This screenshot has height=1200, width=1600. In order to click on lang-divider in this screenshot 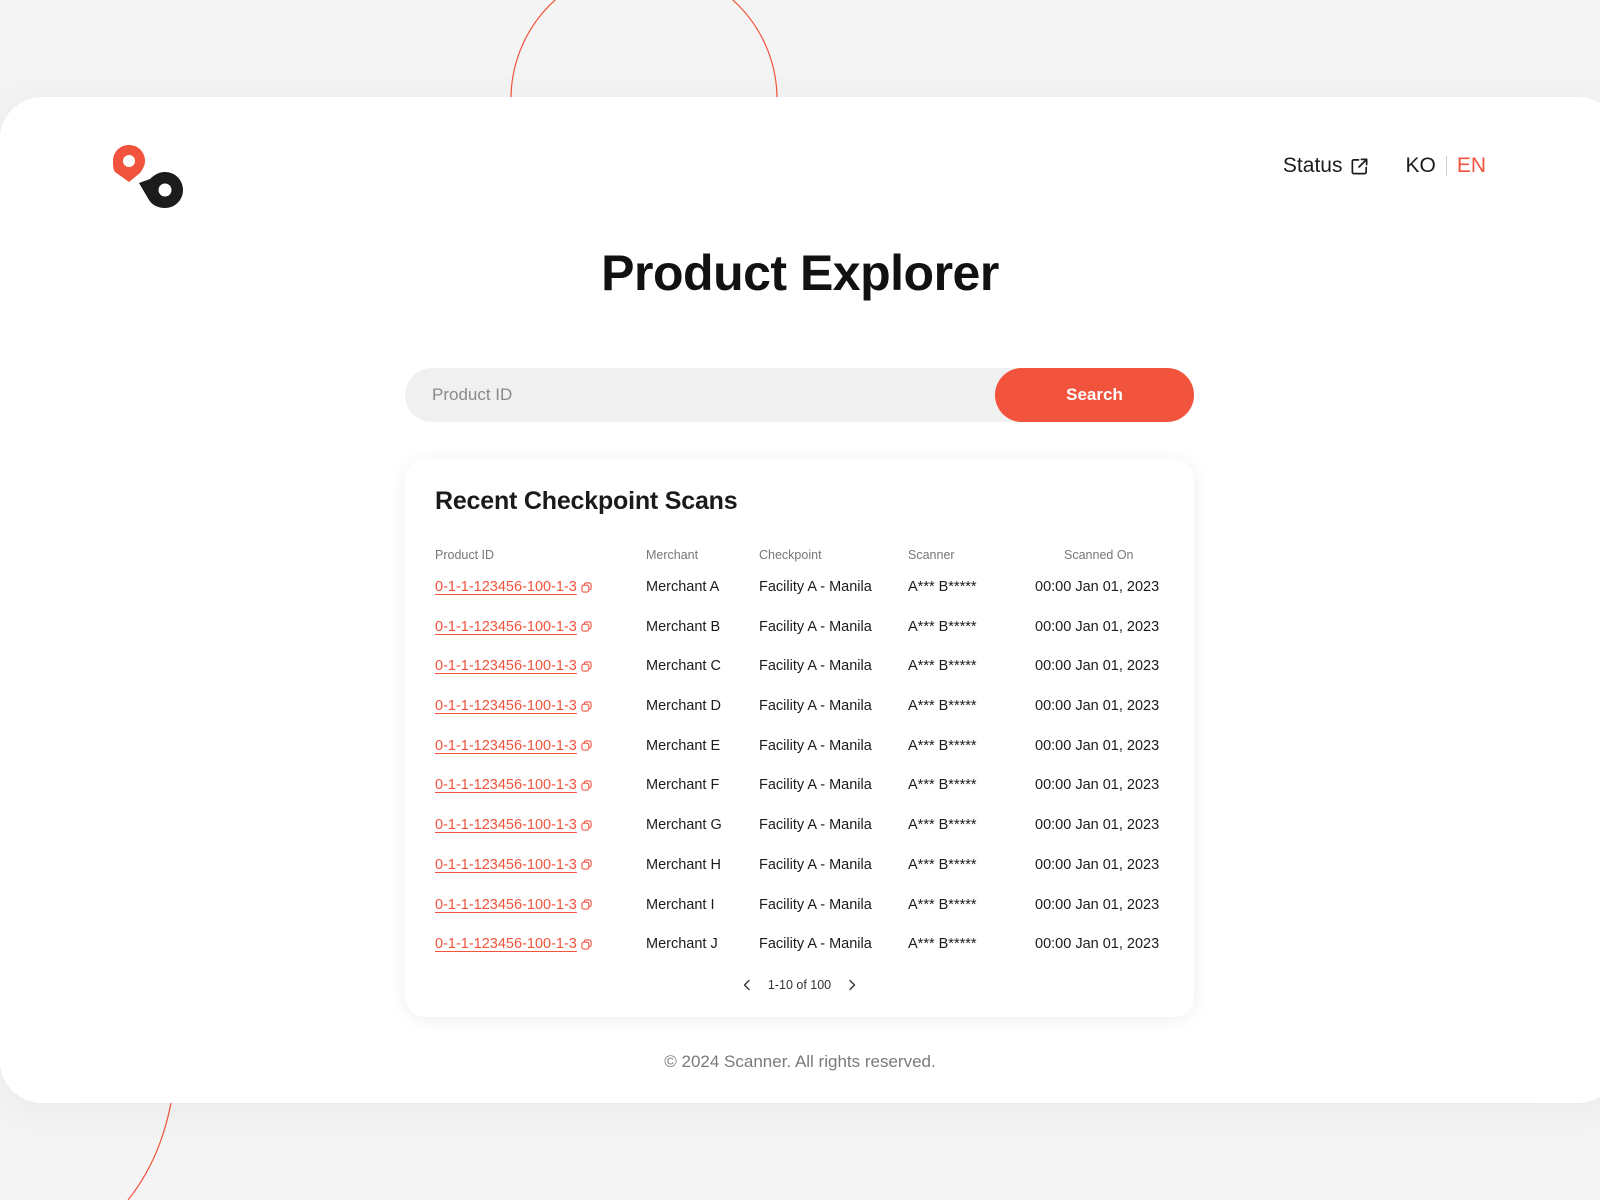, I will do `click(1446, 166)`.